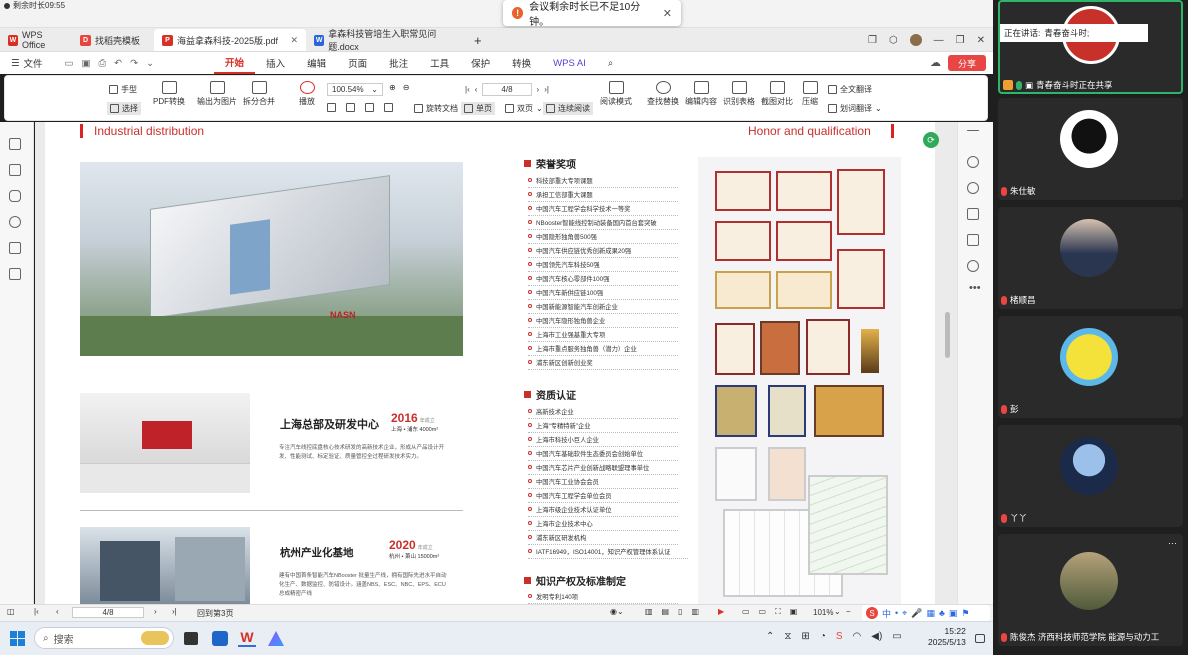 This screenshot has width=1188, height=655. Describe the element at coordinates (388, 107) in the screenshot. I see `crop-icon` at that location.